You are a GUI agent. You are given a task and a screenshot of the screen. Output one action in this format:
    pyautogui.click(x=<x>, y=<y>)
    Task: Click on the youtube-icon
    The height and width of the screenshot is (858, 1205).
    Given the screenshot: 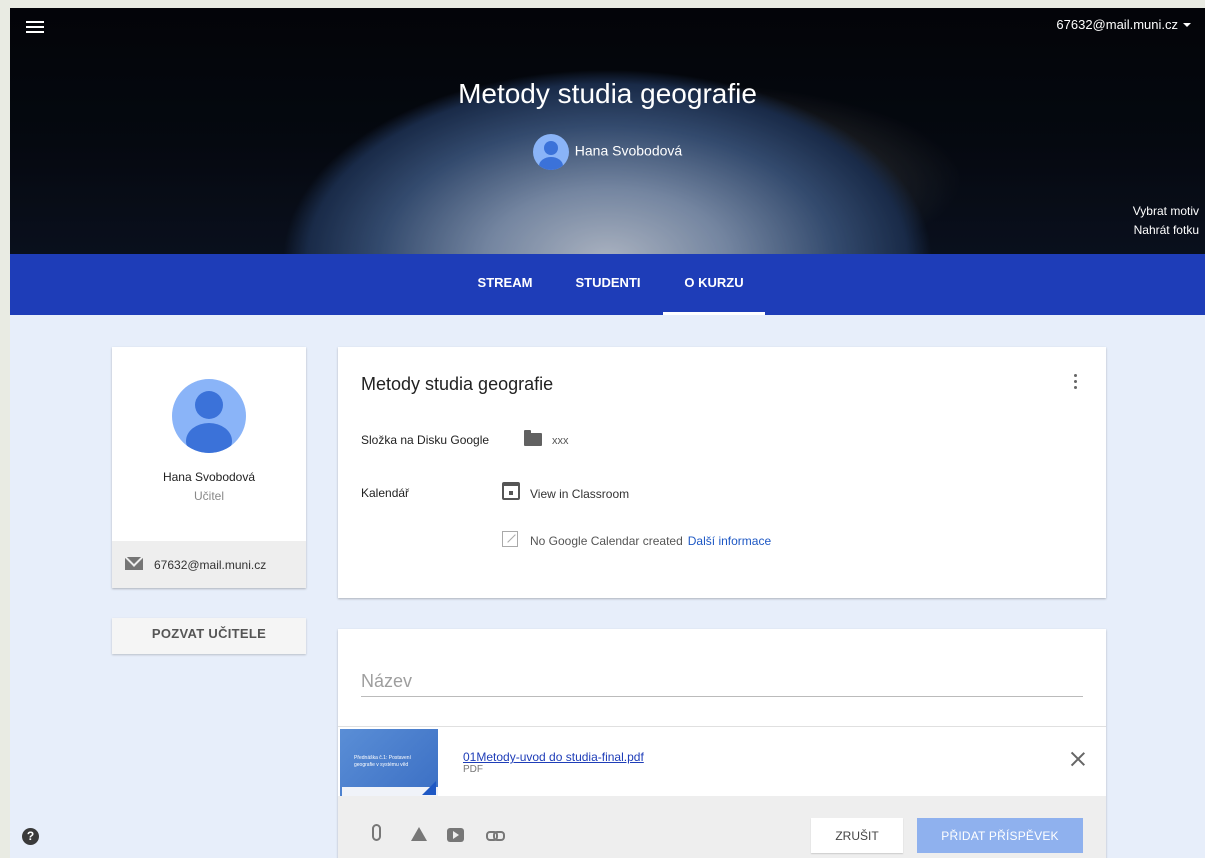 What is the action you would take?
    pyautogui.click(x=455, y=835)
    